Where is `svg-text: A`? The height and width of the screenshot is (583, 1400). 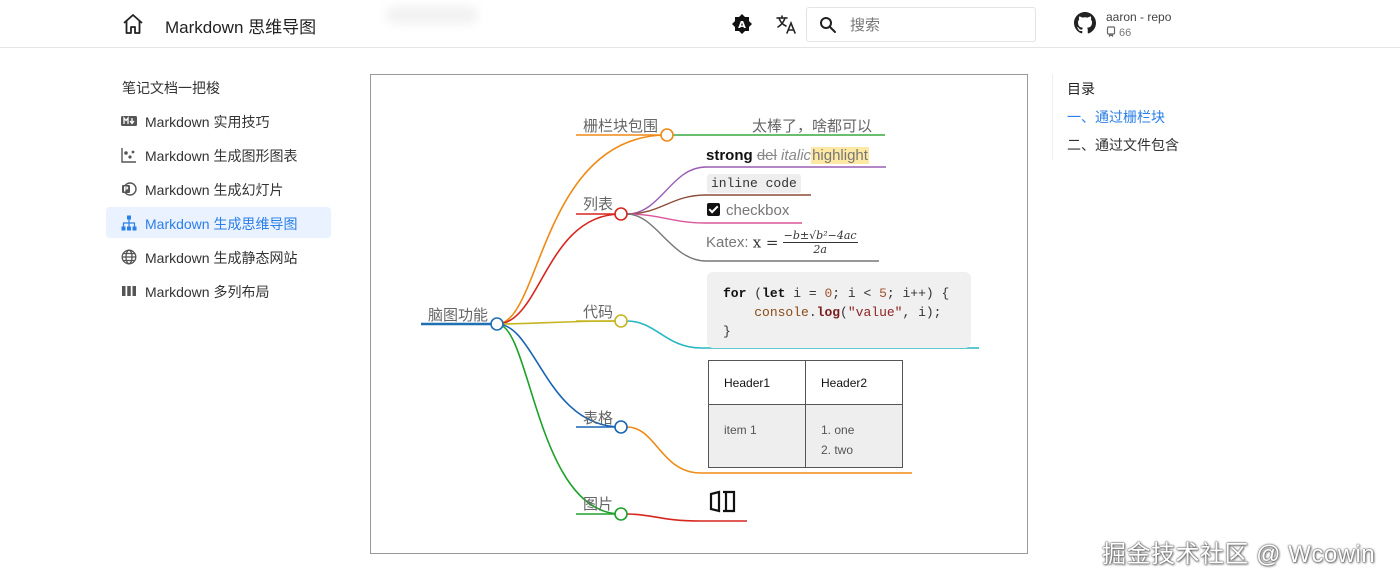
svg-text: A is located at coordinates (742, 25).